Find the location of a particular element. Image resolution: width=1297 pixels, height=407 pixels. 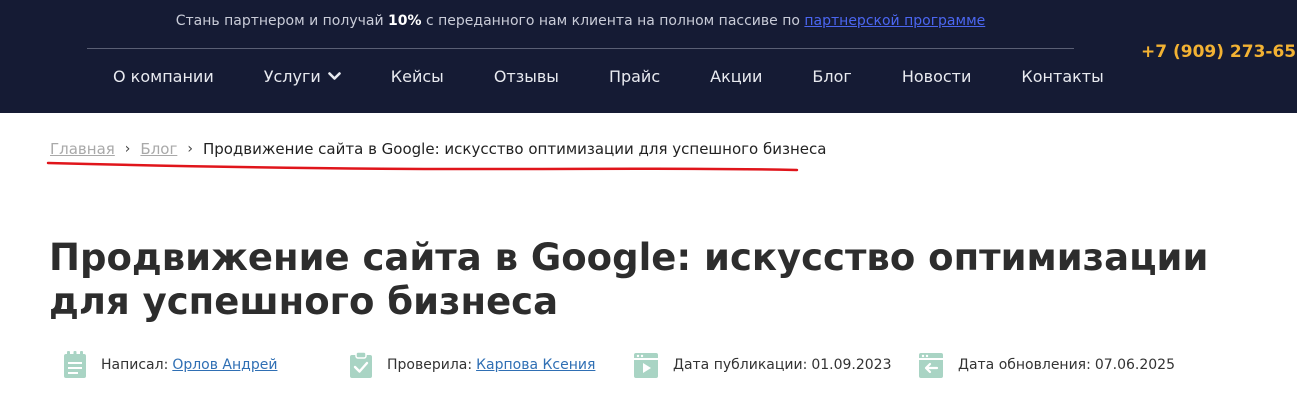

promo-percent: 10% is located at coordinates (405, 21).